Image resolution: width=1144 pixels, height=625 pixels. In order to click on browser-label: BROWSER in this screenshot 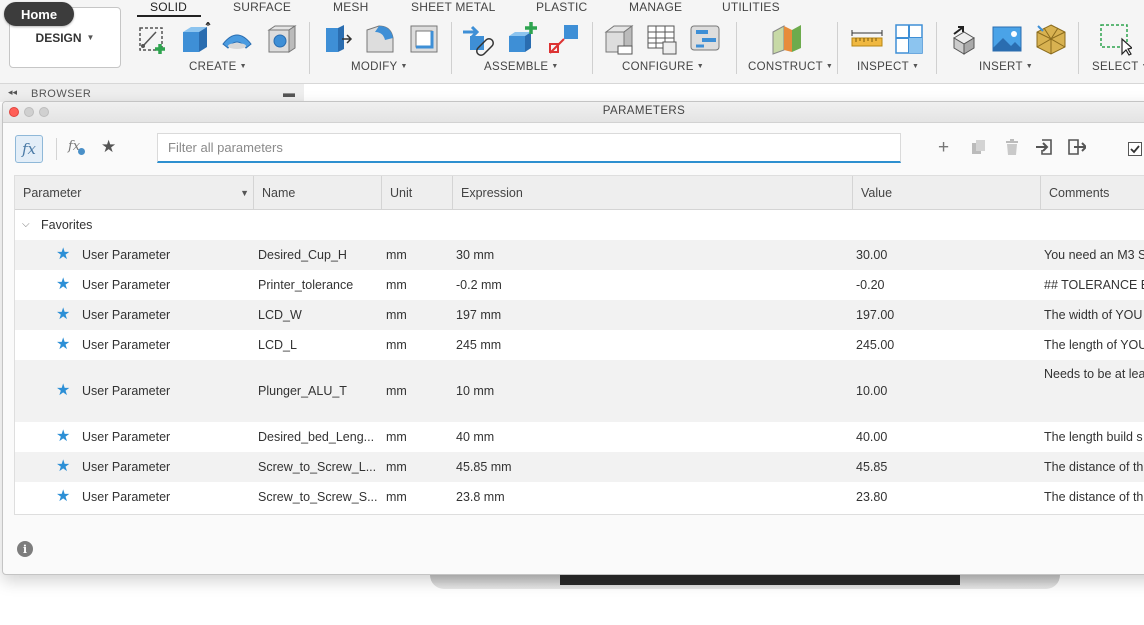, I will do `click(61, 94)`.